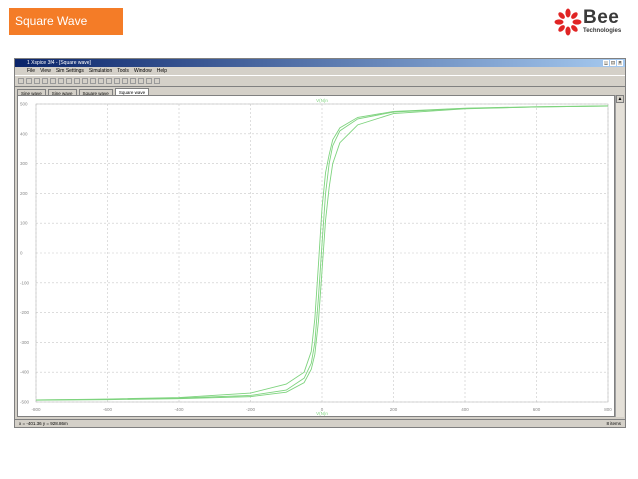  I want to click on close-button: ×, so click(620, 62).